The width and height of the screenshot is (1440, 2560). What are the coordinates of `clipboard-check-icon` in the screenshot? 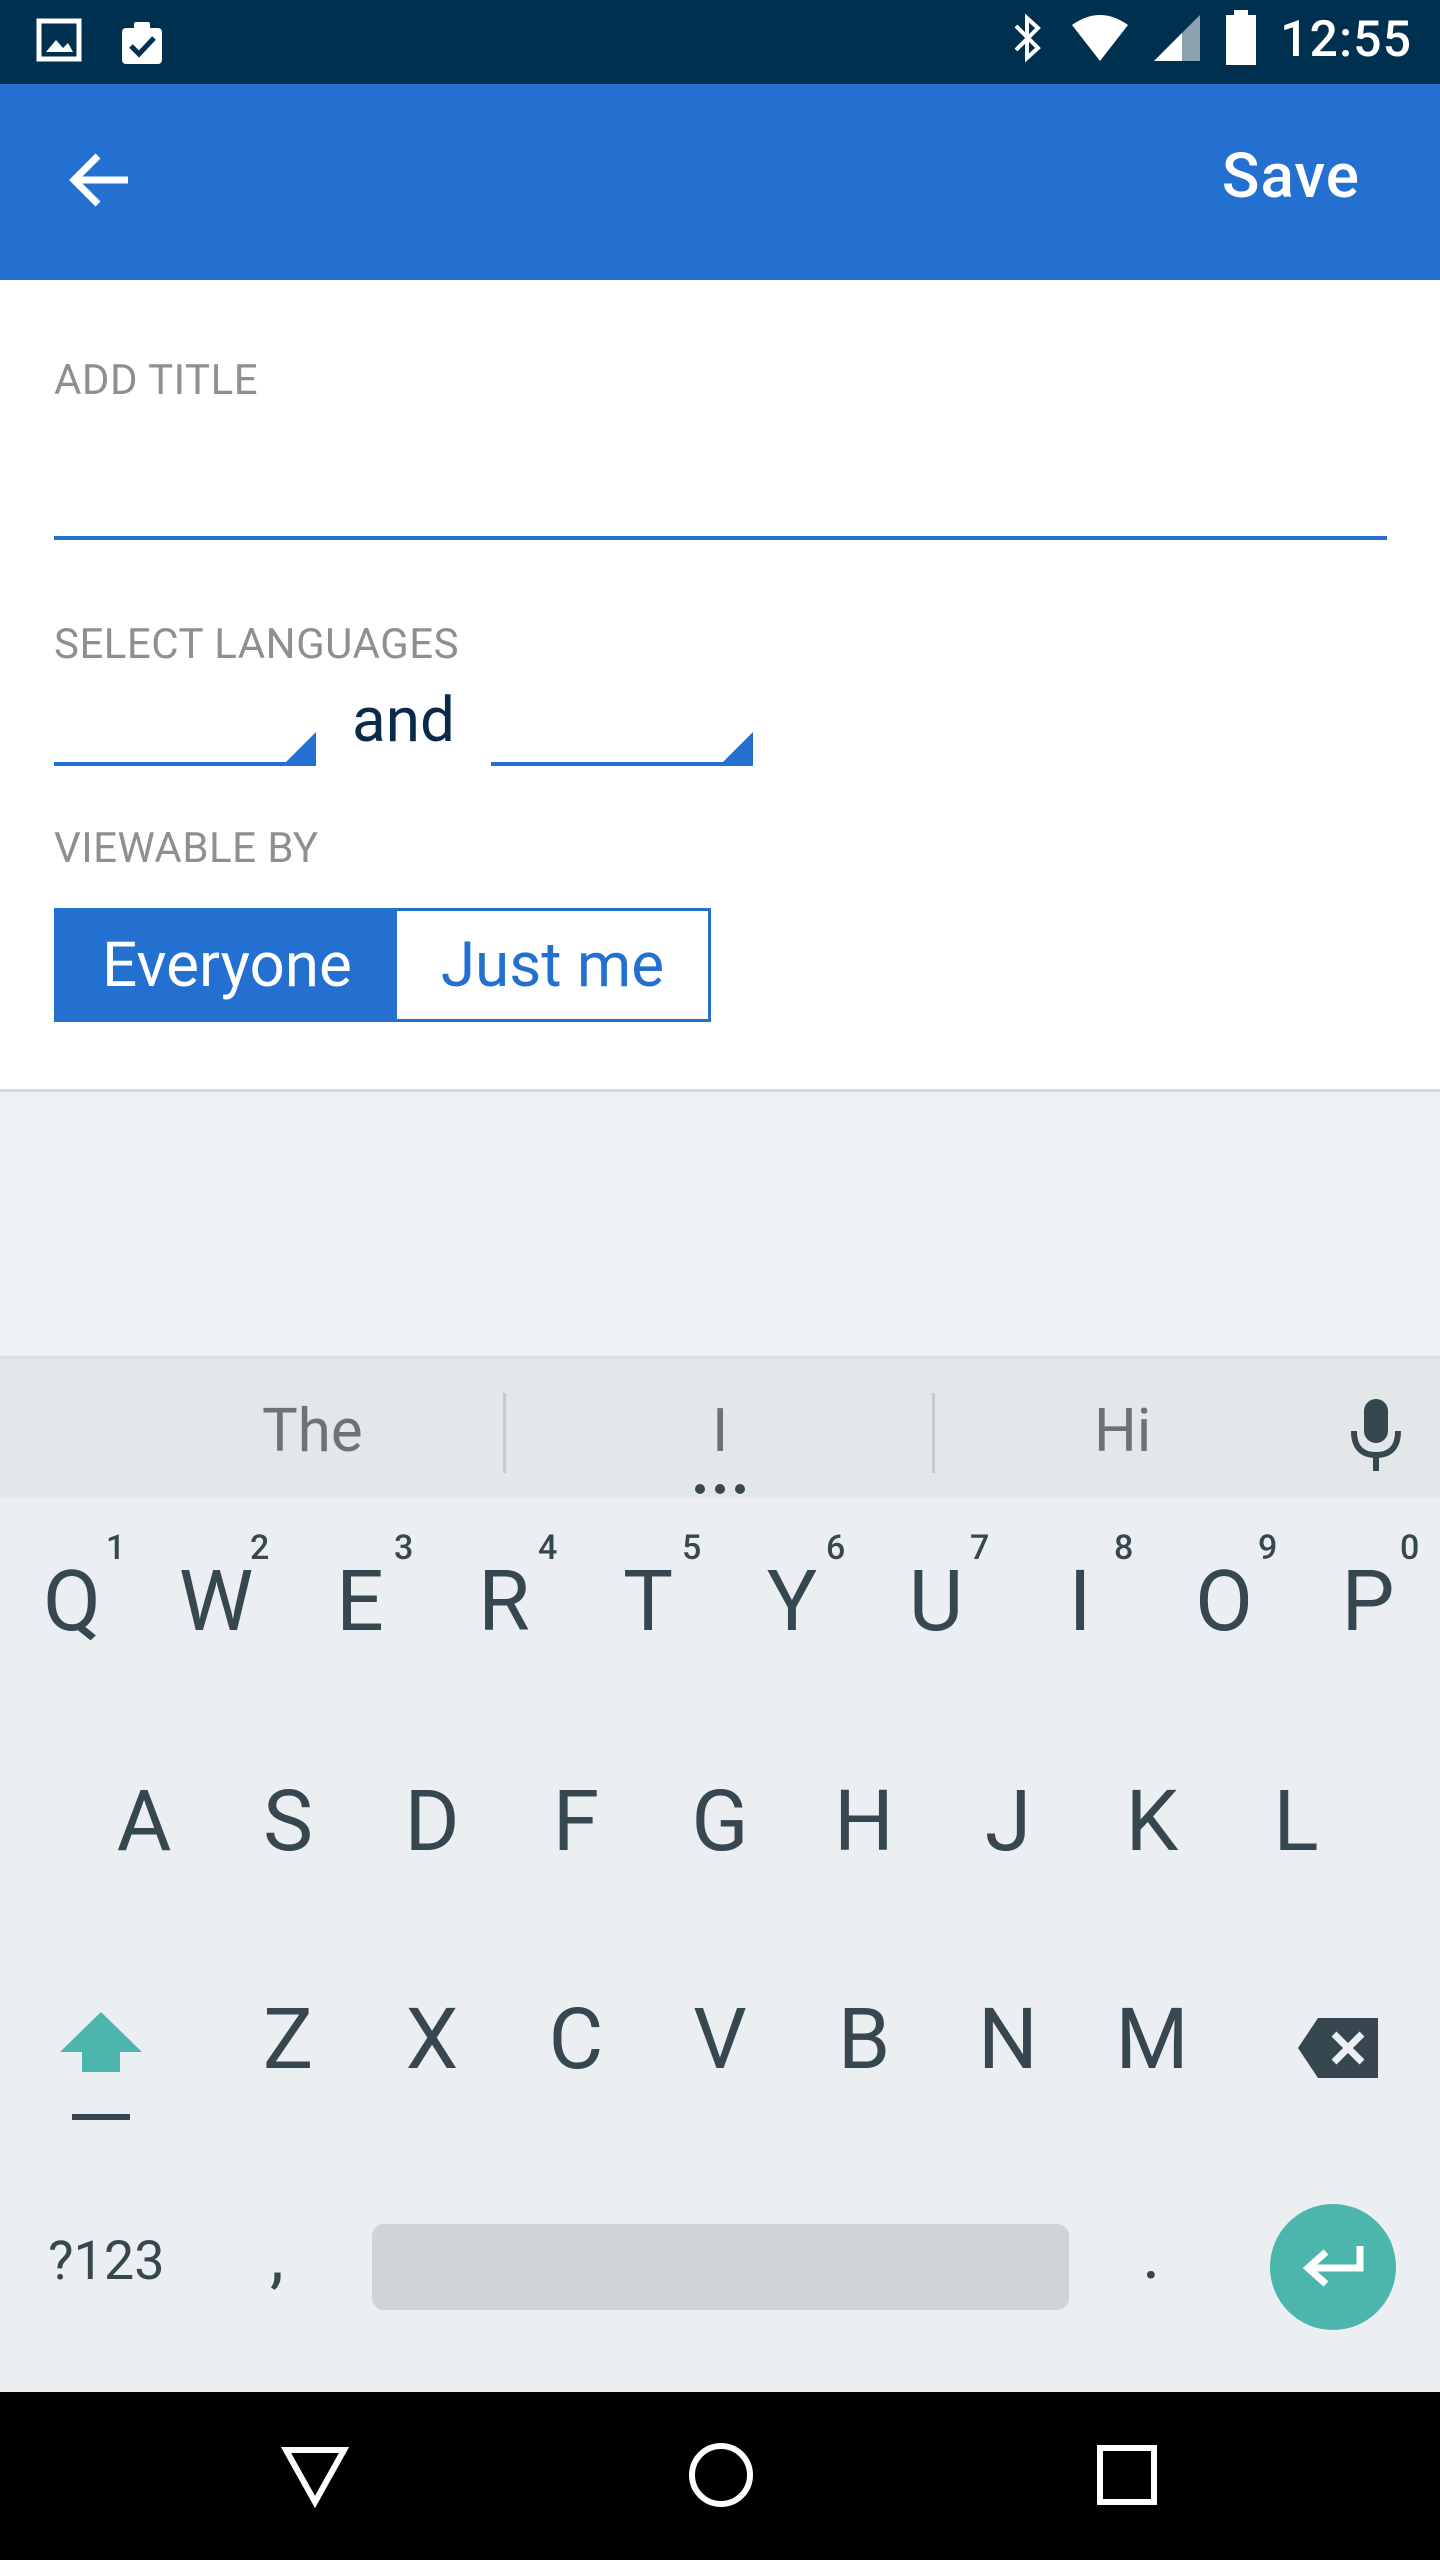 It's located at (142, 45).